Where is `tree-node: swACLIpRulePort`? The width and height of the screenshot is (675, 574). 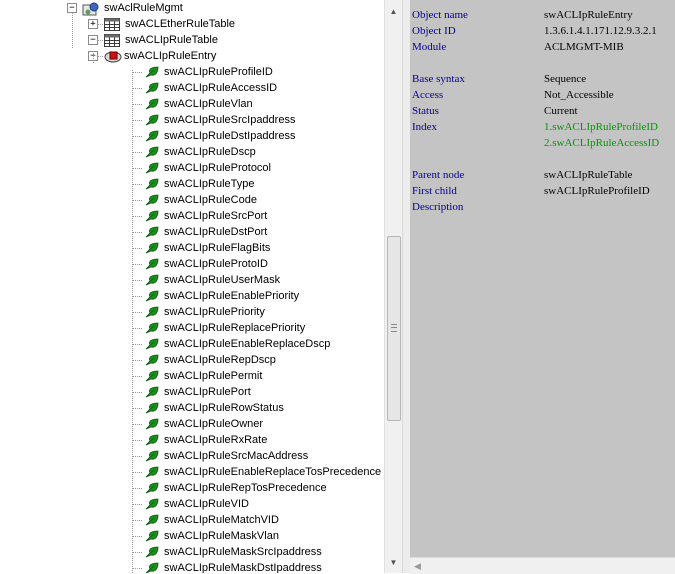 tree-node: swACLIpRulePort is located at coordinates (192, 392).